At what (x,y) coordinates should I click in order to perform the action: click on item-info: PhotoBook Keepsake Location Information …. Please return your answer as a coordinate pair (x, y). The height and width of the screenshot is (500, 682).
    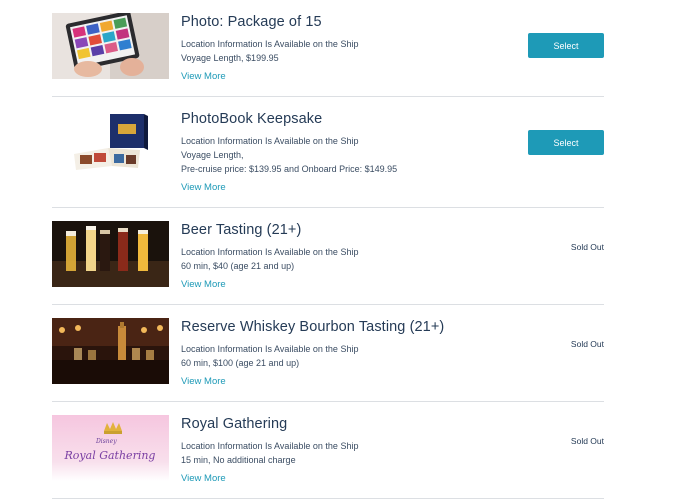
    Looking at the image, I should click on (346, 152).